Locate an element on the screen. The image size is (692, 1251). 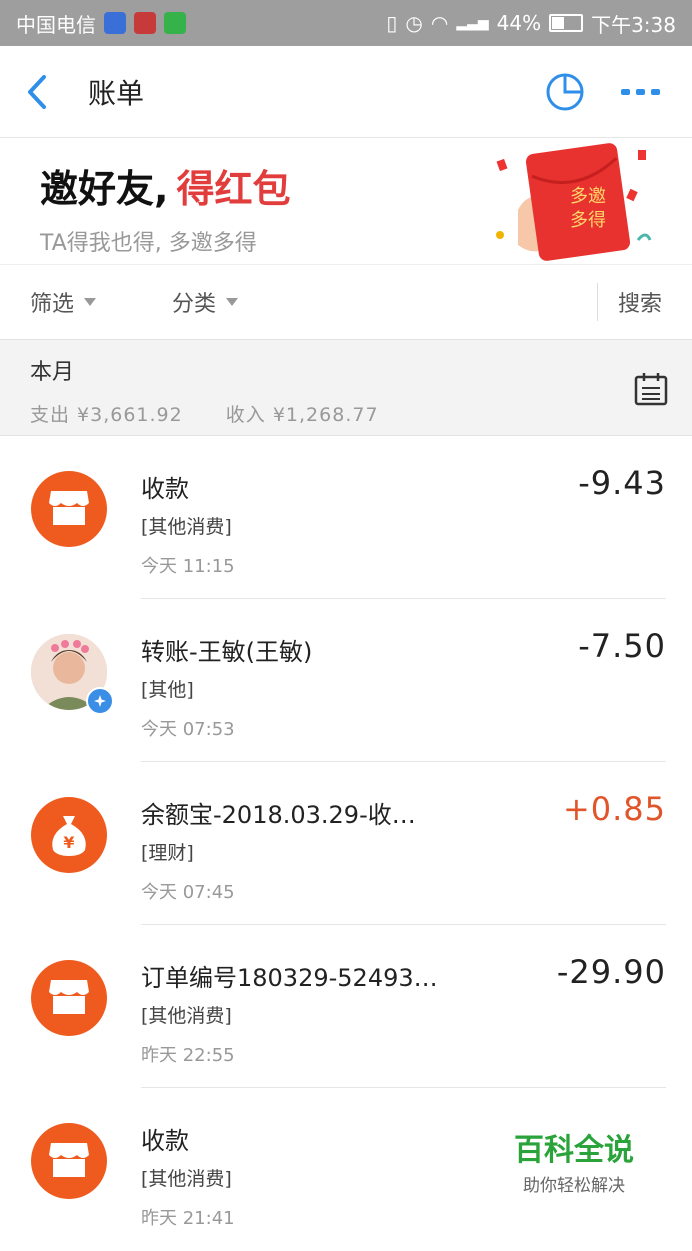
vibrate-icon: ▯ is located at coordinates (392, 23).